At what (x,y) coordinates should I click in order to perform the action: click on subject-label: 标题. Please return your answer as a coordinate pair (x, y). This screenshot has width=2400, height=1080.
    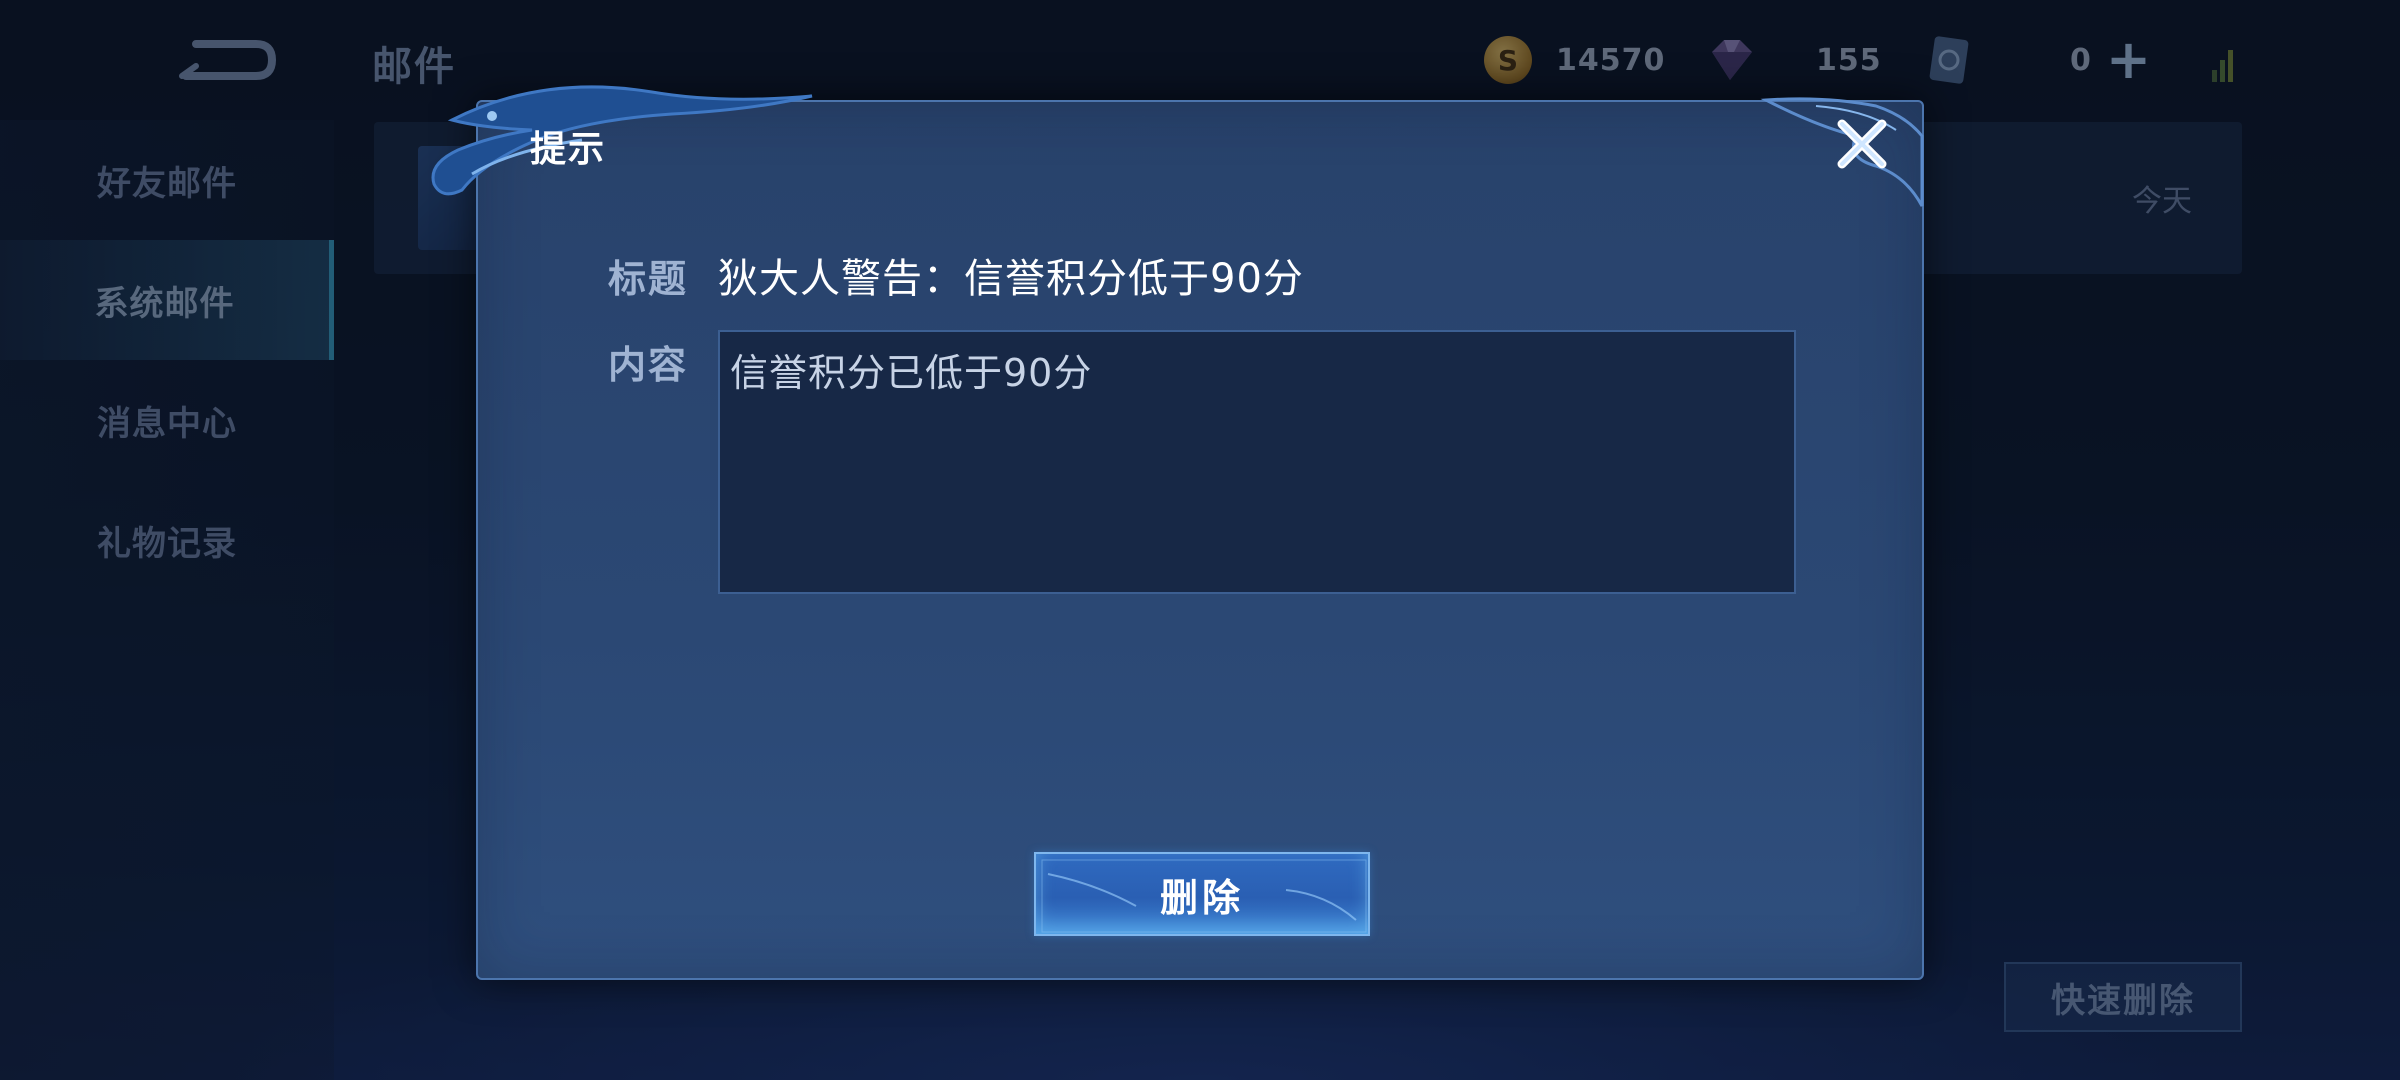
    Looking at the image, I should click on (648, 279).